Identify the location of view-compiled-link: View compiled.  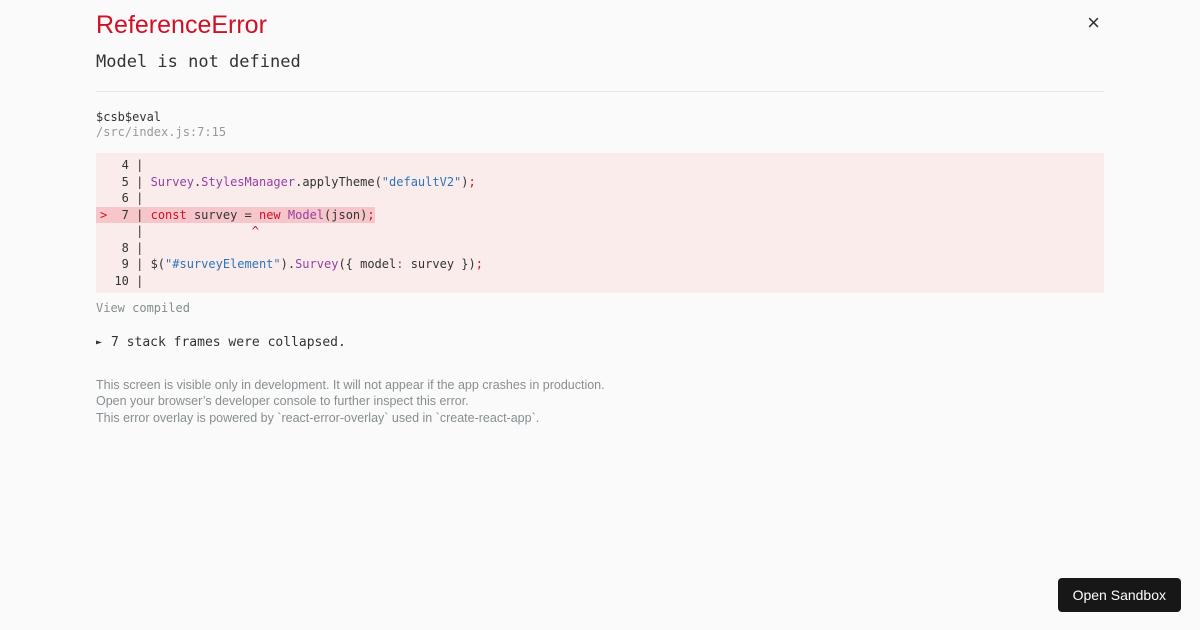
(143, 308).